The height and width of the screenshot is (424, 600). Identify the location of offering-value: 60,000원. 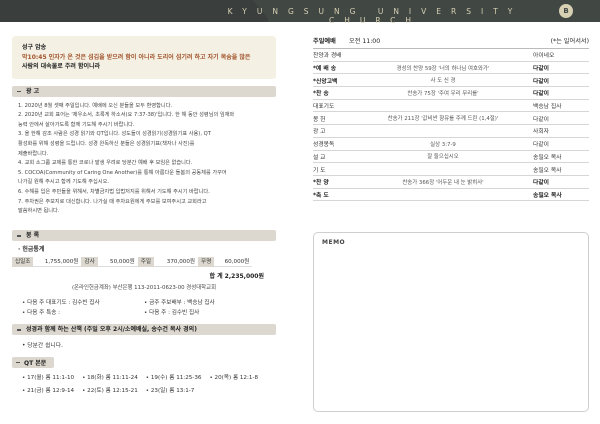
(233, 262).